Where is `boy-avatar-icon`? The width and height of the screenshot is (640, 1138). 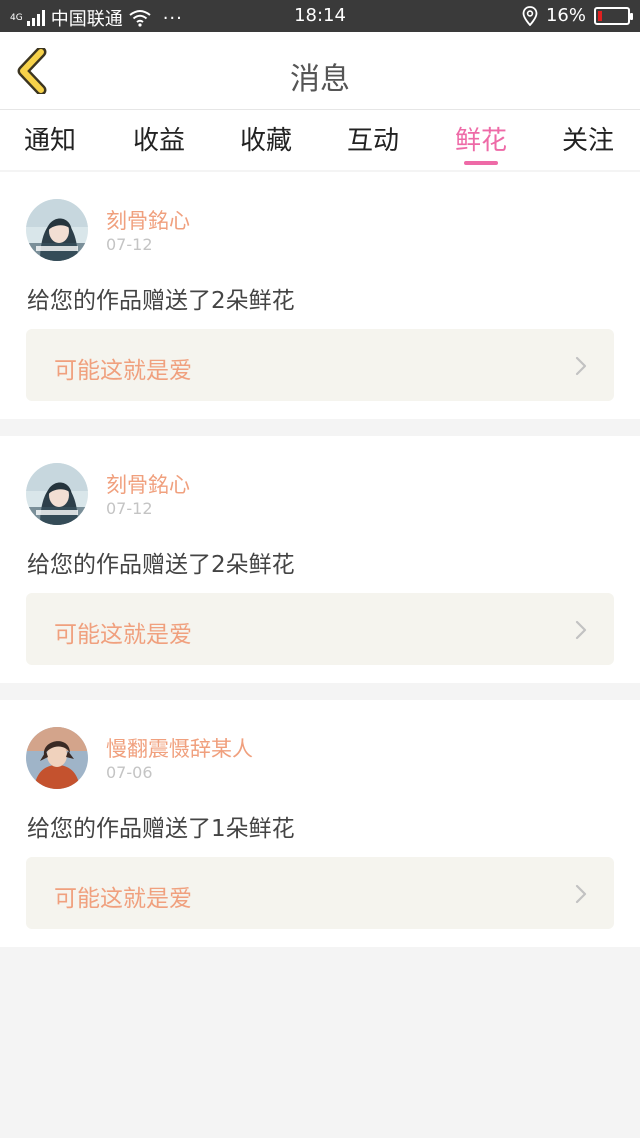
boy-avatar-icon is located at coordinates (57, 758).